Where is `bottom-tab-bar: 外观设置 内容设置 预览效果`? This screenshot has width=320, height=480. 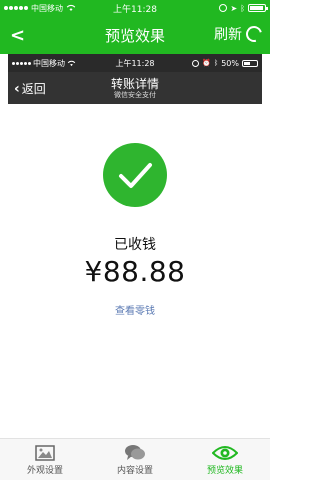 bottom-tab-bar: 外观设置 内容设置 预览效果 is located at coordinates (135, 459).